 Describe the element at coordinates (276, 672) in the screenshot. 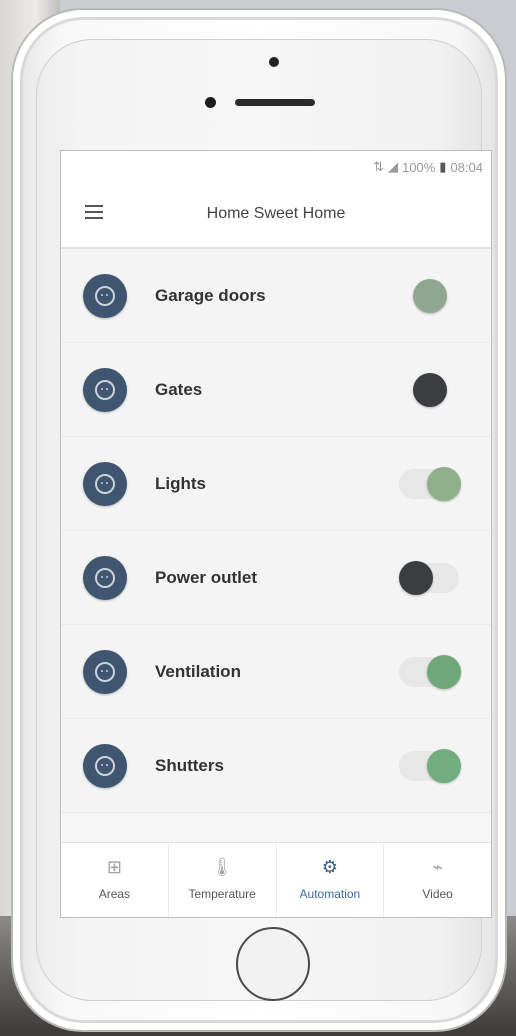

I see `device-row: Ventilation` at that location.